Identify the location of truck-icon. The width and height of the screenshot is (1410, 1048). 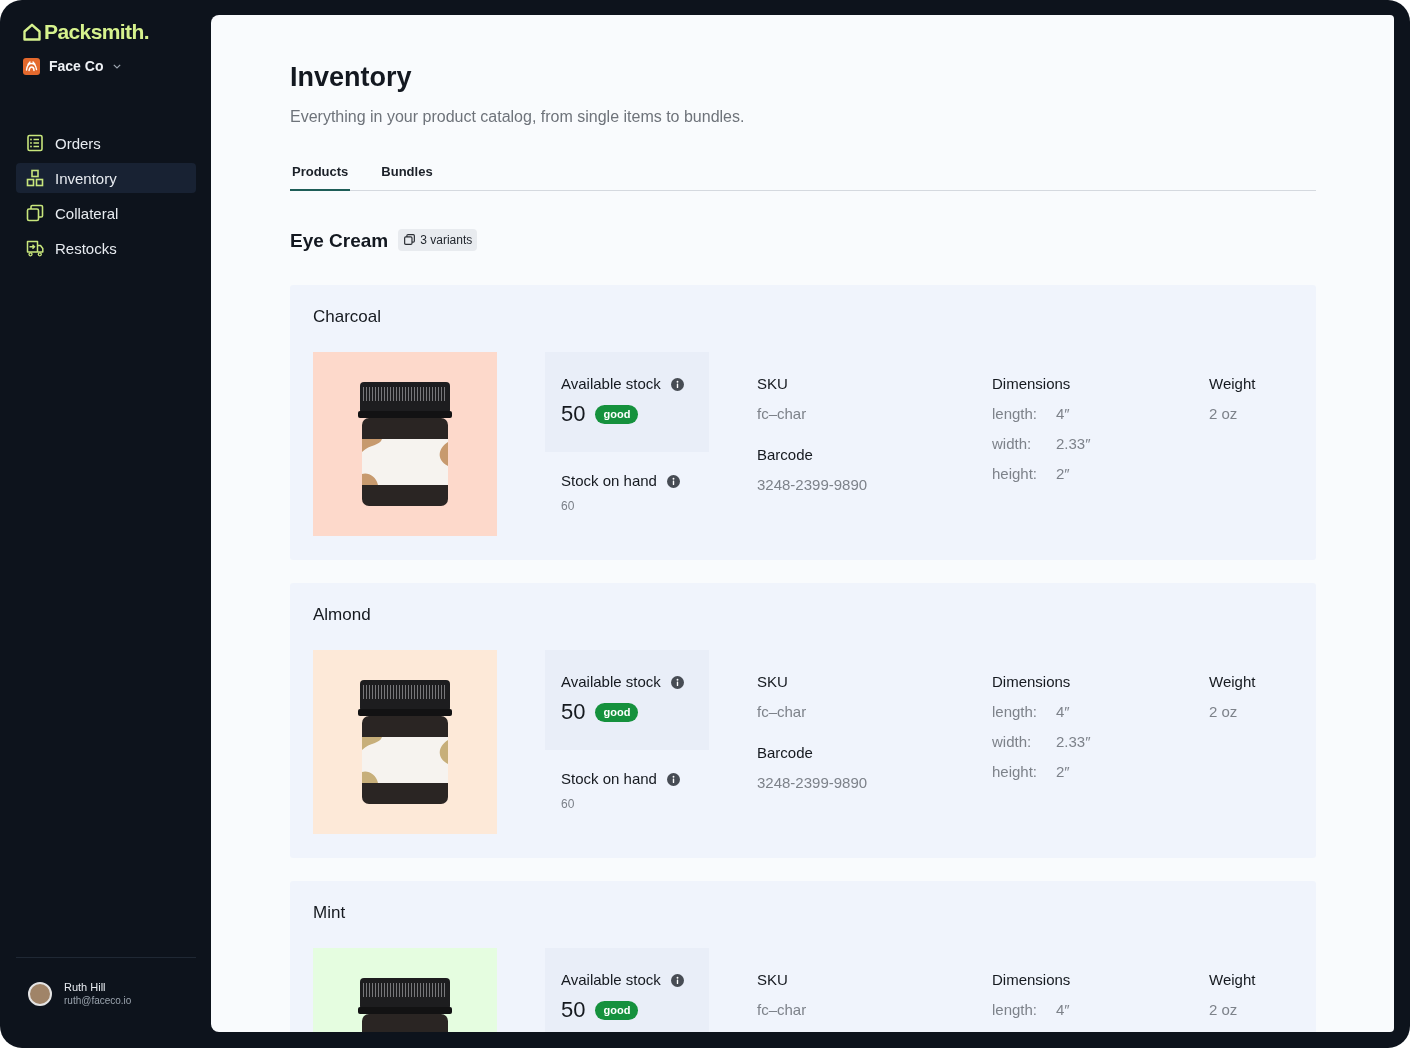
(35, 248).